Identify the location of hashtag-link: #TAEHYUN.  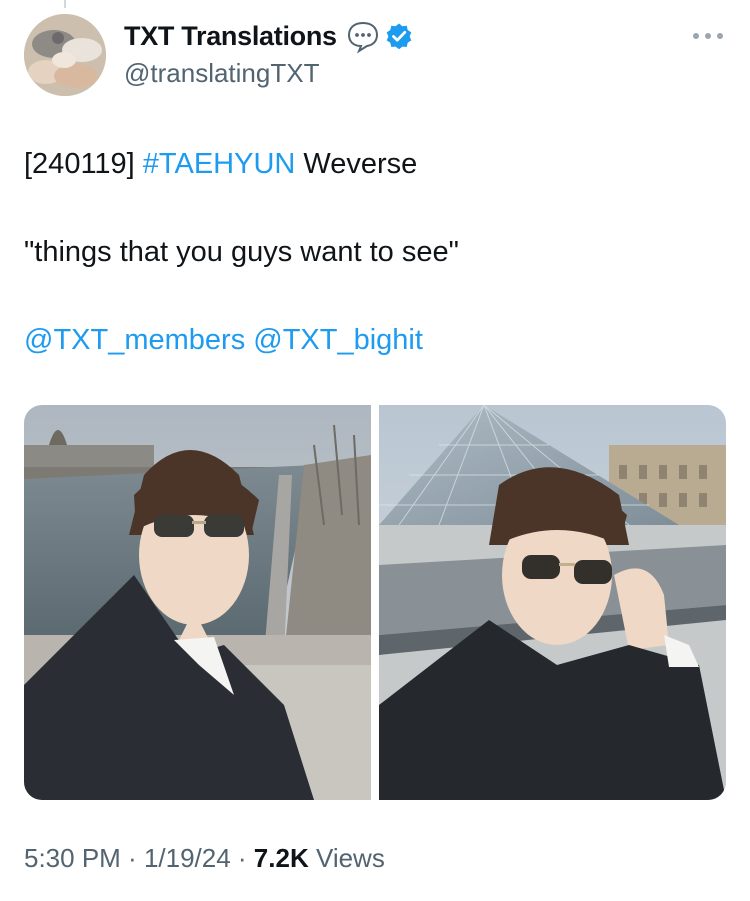
(219, 164).